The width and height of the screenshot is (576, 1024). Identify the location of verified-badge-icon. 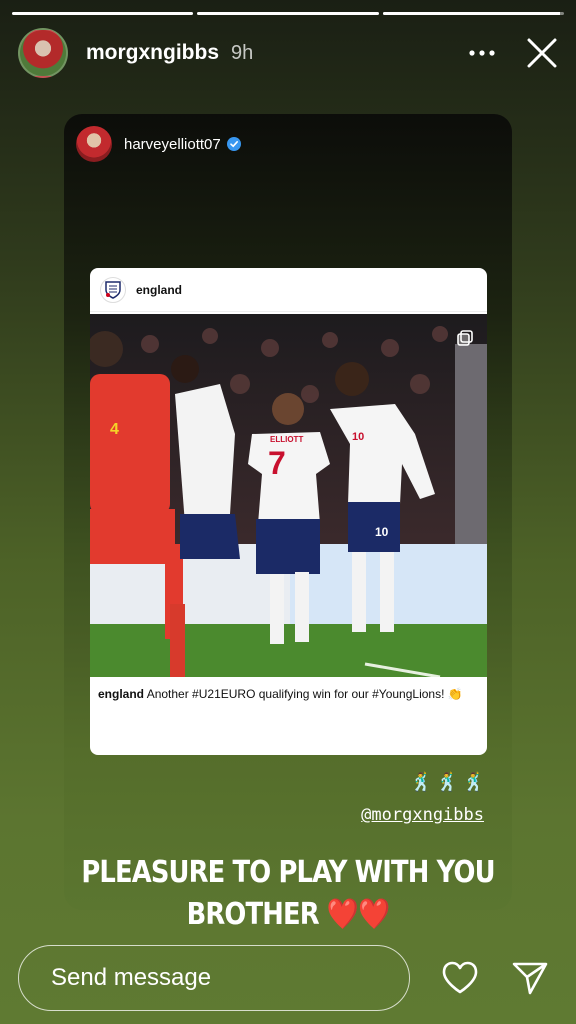
(233, 144).